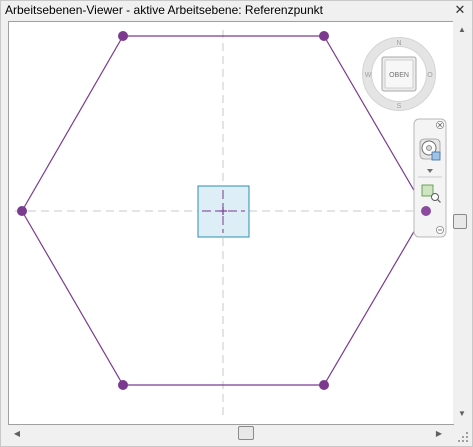 This screenshot has height=447, width=473. I want to click on compass-north-label: N, so click(398, 43).